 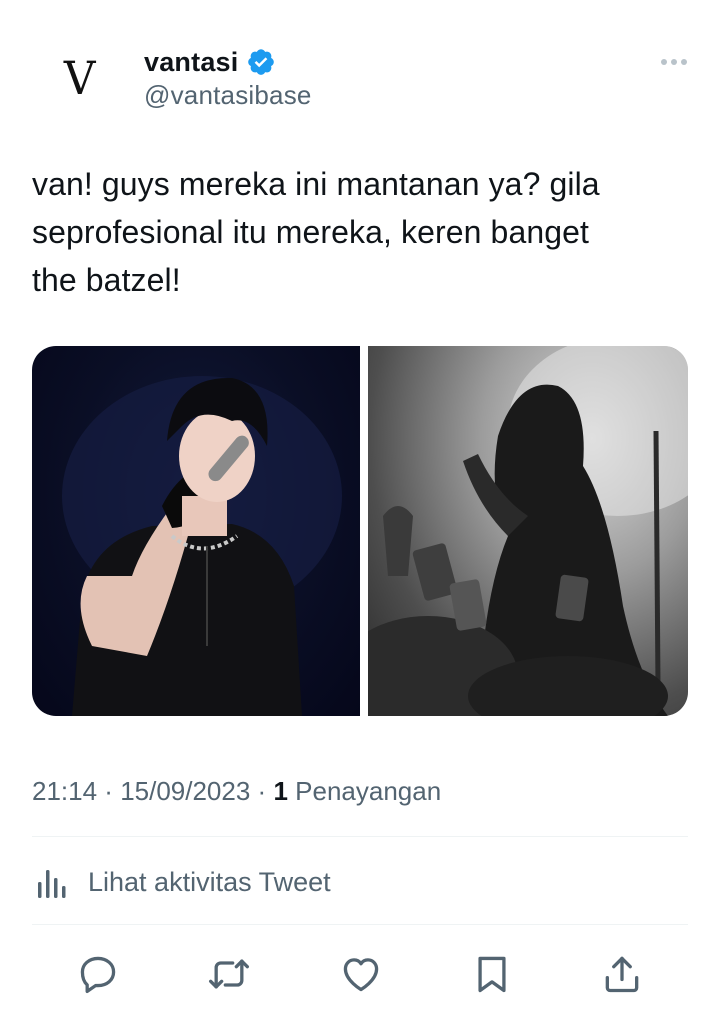 I want to click on retweet-icon, so click(x=229, y=974).